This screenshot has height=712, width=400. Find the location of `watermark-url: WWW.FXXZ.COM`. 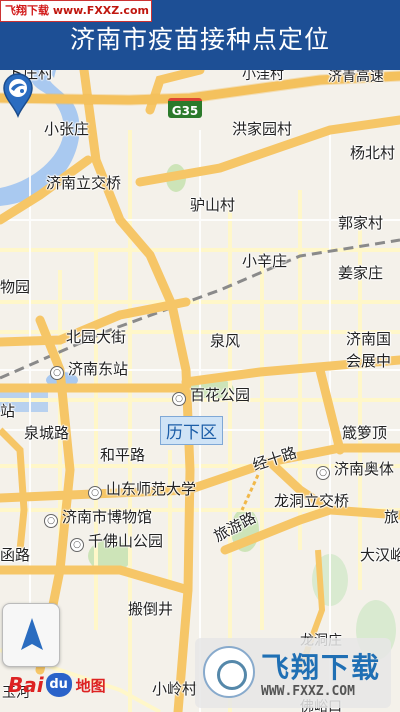

watermark-url: WWW.FXXZ.COM is located at coordinates (308, 691).